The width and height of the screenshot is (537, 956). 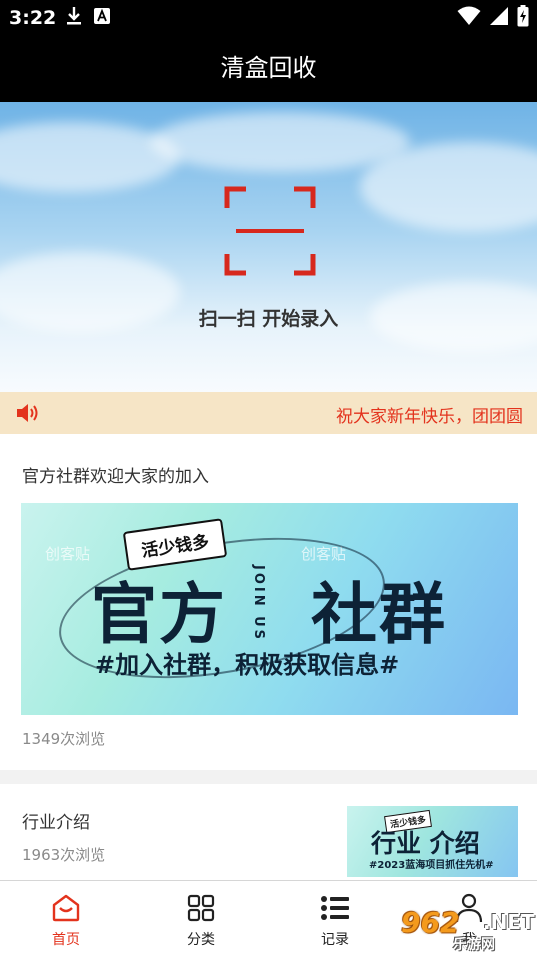 What do you see at coordinates (201, 940) in the screenshot?
I see `tab-label: 分类` at bounding box center [201, 940].